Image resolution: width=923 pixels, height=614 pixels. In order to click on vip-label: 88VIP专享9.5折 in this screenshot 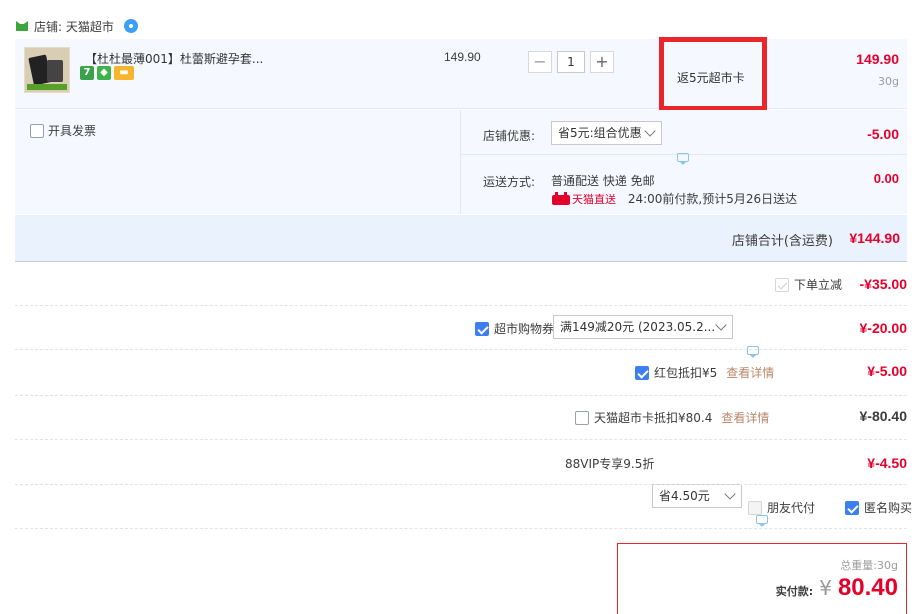, I will do `click(610, 464)`.